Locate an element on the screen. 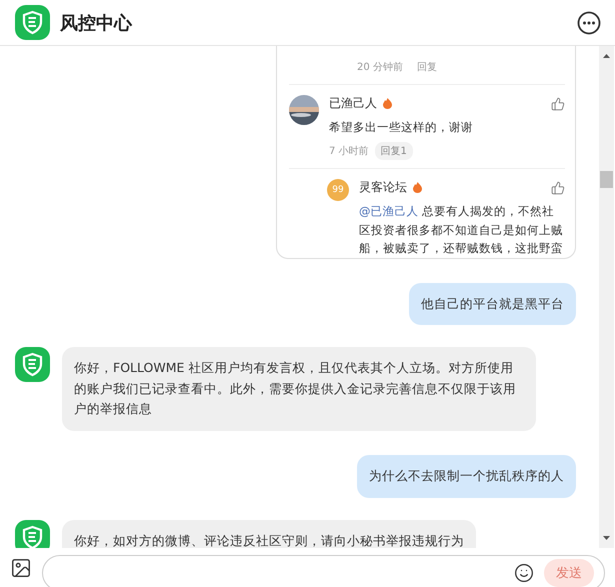 The image size is (615, 587). mention-link: @已渔己人 is located at coordinates (388, 211).